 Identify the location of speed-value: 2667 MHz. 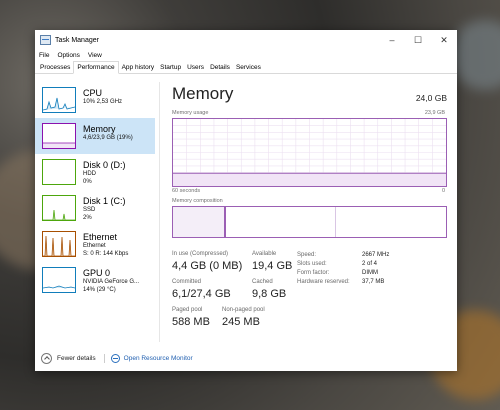
(376, 255).